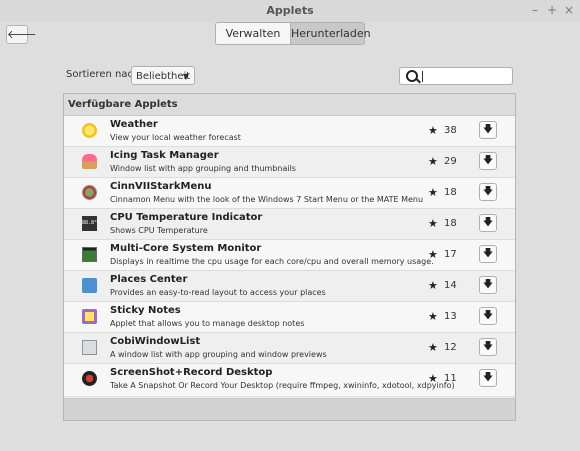 The width and height of the screenshot is (580, 451). What do you see at coordinates (185, 76) in the screenshot?
I see `chevron-down-icon: ▼` at bounding box center [185, 76].